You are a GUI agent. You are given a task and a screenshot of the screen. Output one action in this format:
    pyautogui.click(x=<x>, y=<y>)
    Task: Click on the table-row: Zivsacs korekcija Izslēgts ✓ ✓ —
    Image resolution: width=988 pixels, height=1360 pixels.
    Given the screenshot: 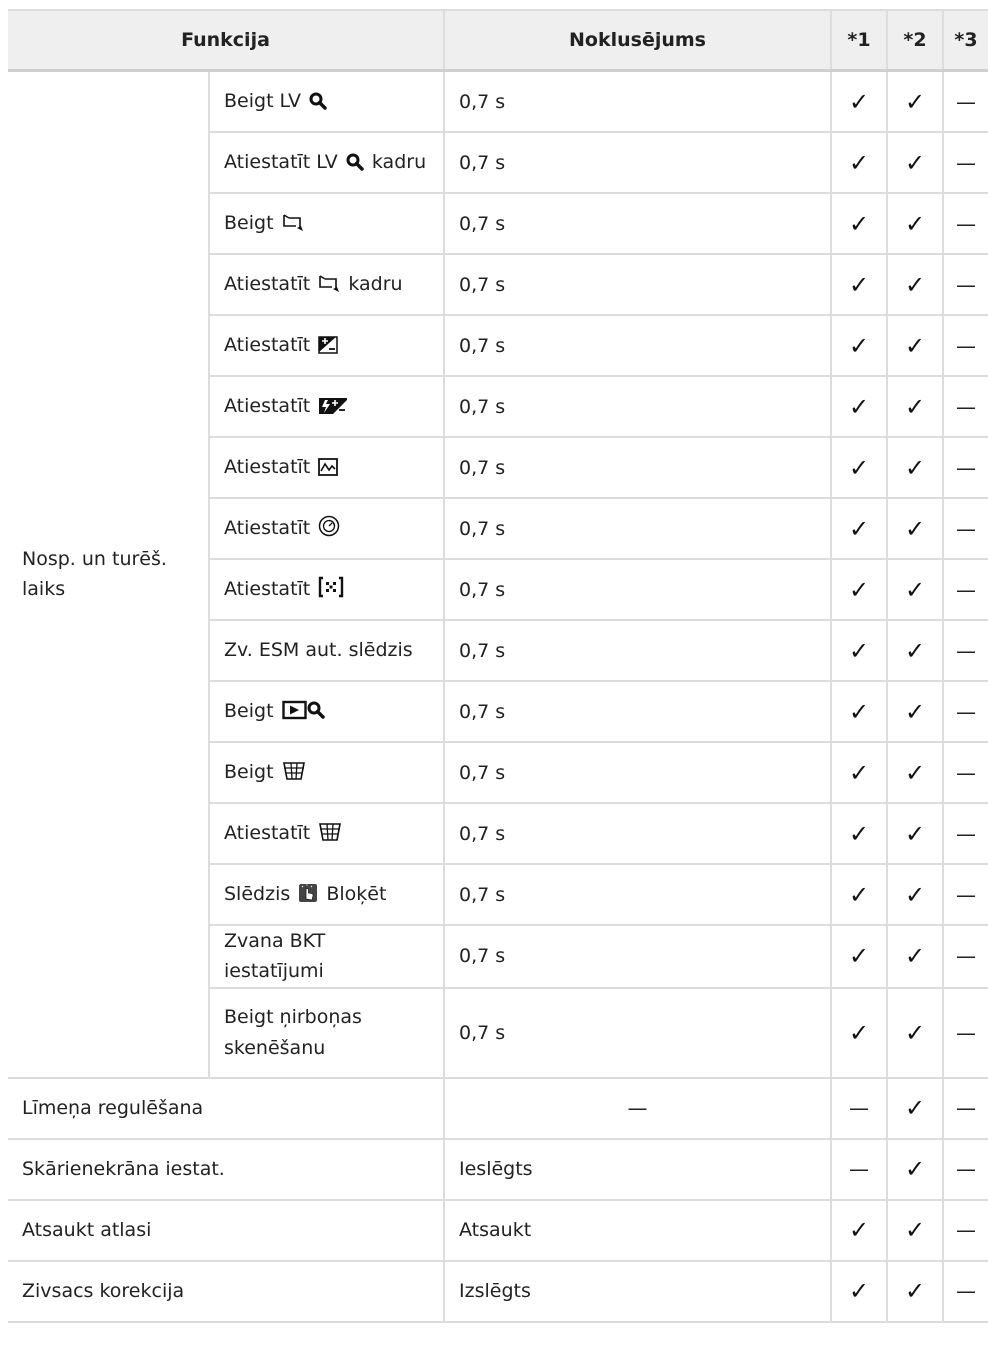 What is the action you would take?
    pyautogui.click(x=498, y=1291)
    